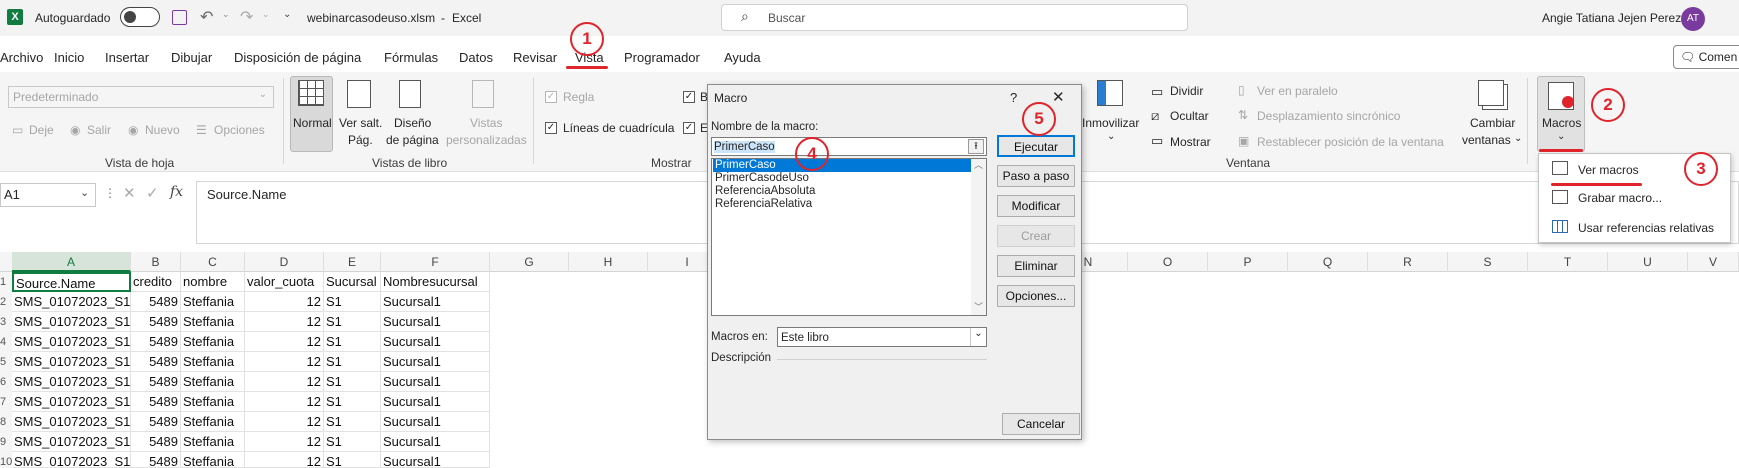 This screenshot has width=1739, height=468. I want to click on cancel-formula-icon: ✕, so click(129, 193).